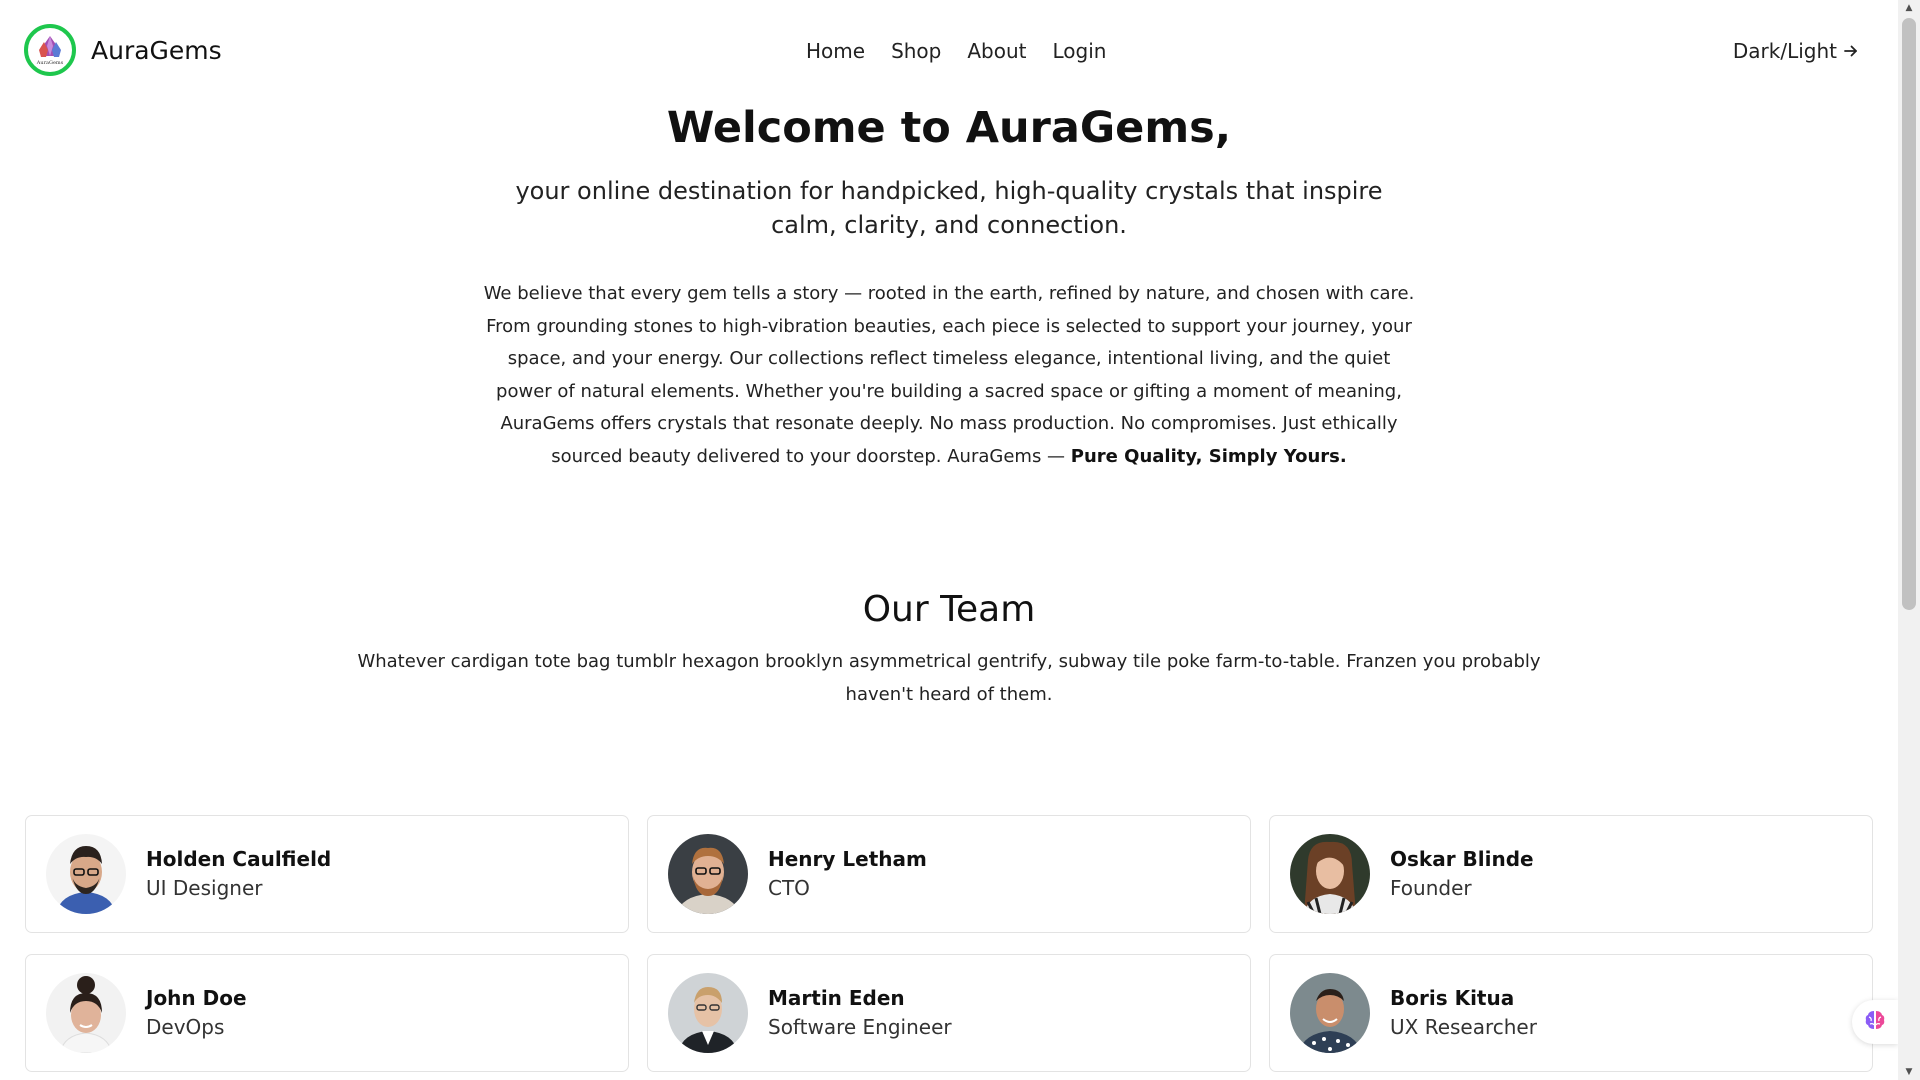  What do you see at coordinates (156, 50) in the screenshot?
I see `brand-name: AuraGems` at bounding box center [156, 50].